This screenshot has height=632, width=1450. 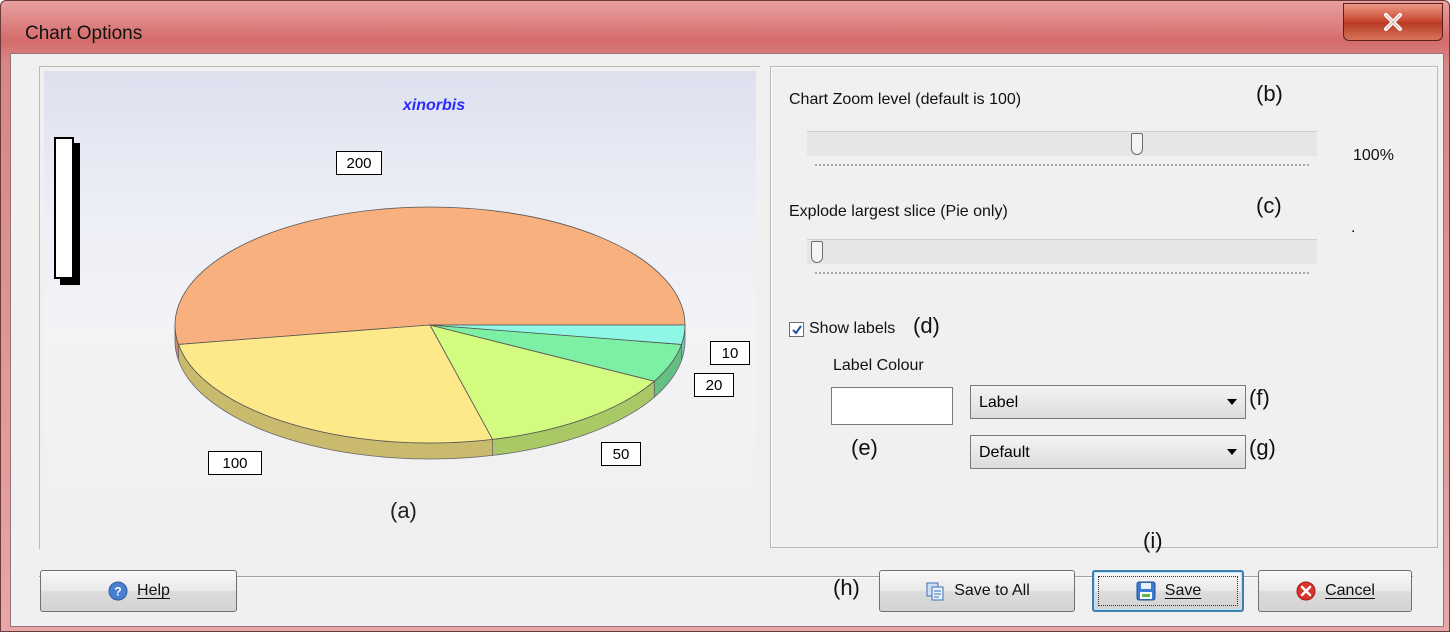 I want to click on zoom-slider, so click(x=1062, y=143).